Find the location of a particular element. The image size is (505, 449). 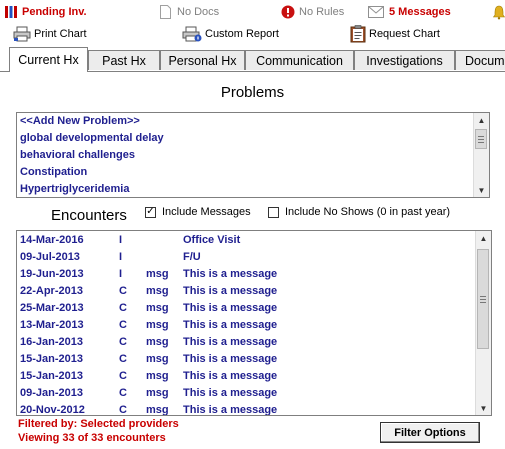

problem-item: global developmental delay is located at coordinates (92, 138).